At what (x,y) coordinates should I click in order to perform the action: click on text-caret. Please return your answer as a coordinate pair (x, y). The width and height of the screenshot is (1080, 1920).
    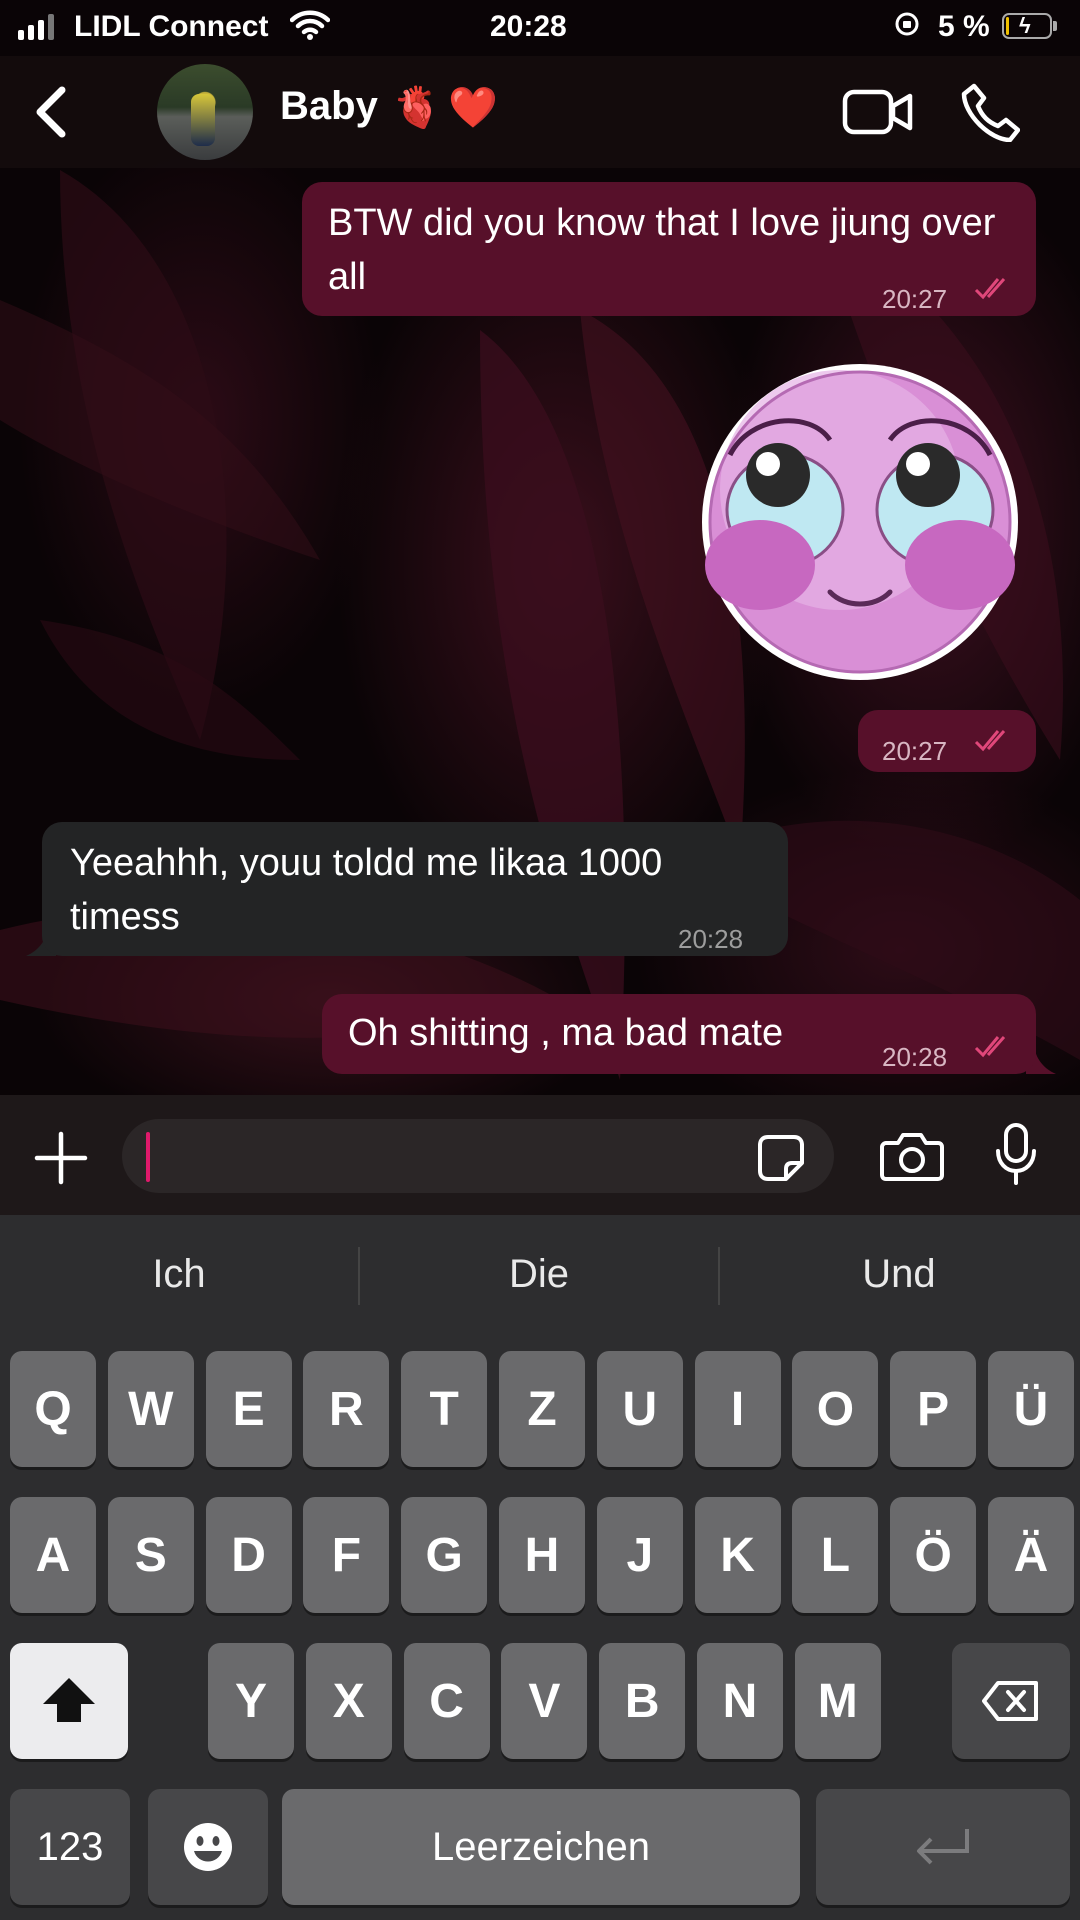
    Looking at the image, I should click on (148, 1157).